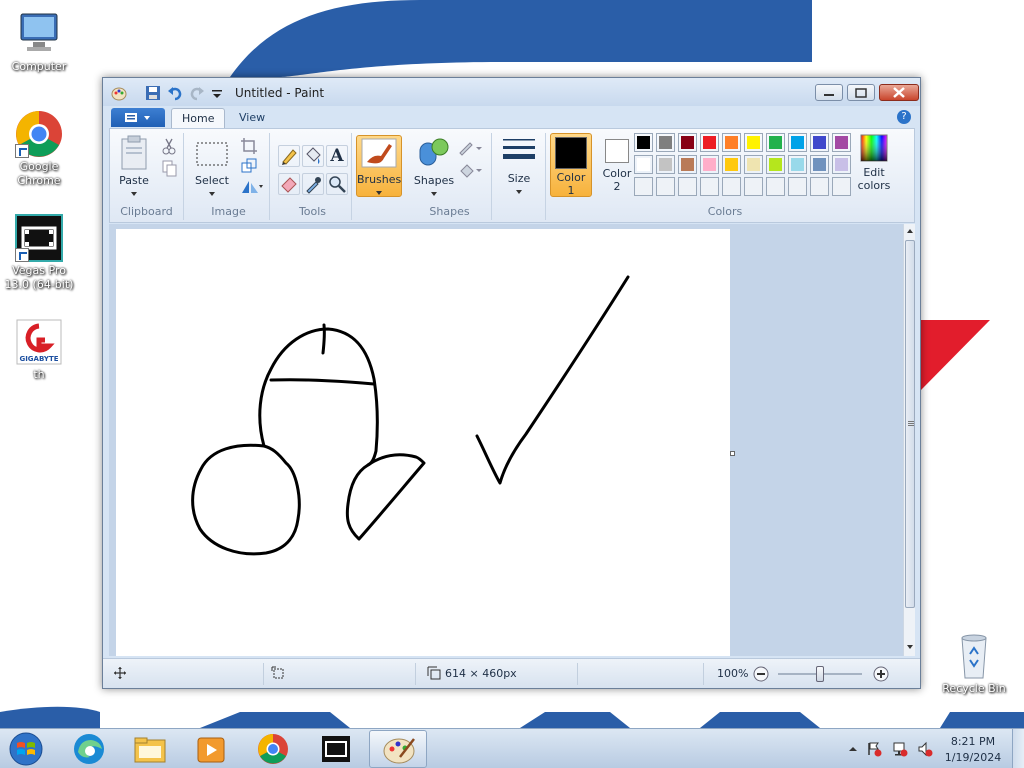 This screenshot has height=768, width=1024. Describe the element at coordinates (910, 231) in the screenshot. I see `scroll-up-icon` at that location.